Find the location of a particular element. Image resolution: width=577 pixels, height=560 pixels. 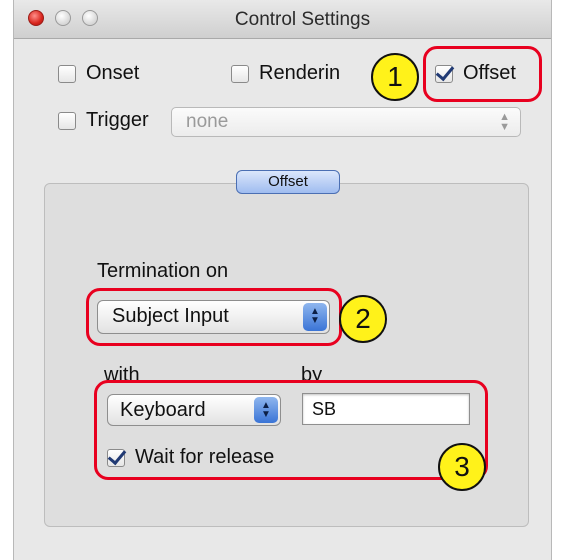

rendering-checkbox: Renderin is located at coordinates (285, 73).